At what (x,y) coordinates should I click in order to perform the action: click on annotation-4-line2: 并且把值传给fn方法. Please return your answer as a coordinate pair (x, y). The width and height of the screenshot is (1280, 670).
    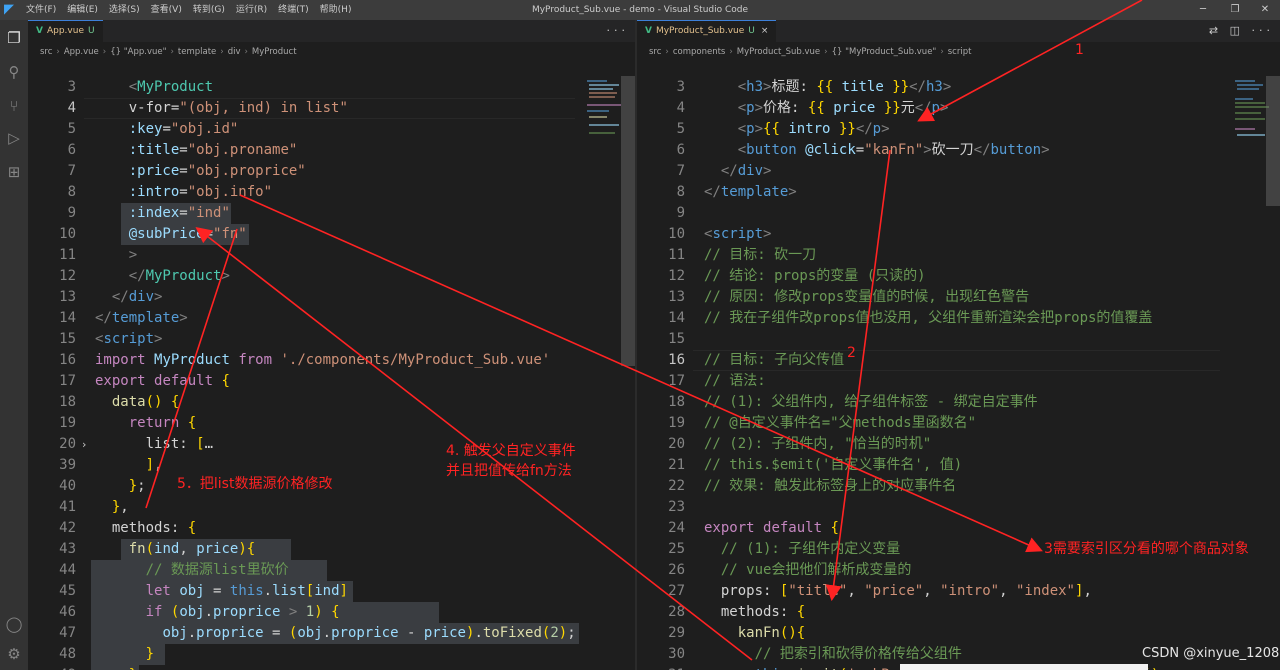
    Looking at the image, I should click on (509, 471).